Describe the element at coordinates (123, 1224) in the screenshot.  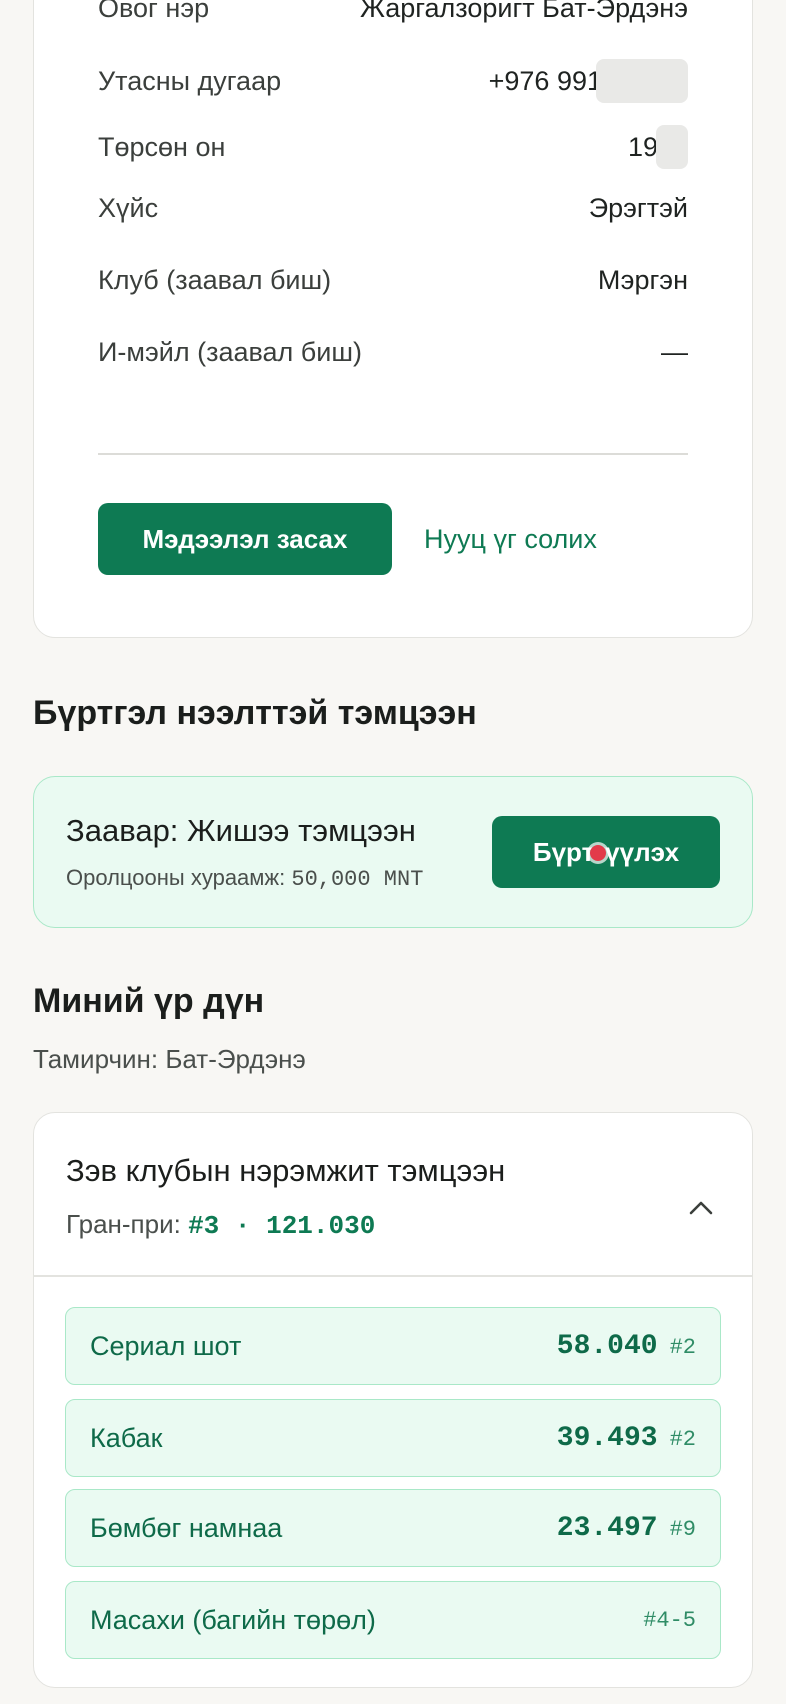
I see `grand-prix-label: Гран-при:` at that location.